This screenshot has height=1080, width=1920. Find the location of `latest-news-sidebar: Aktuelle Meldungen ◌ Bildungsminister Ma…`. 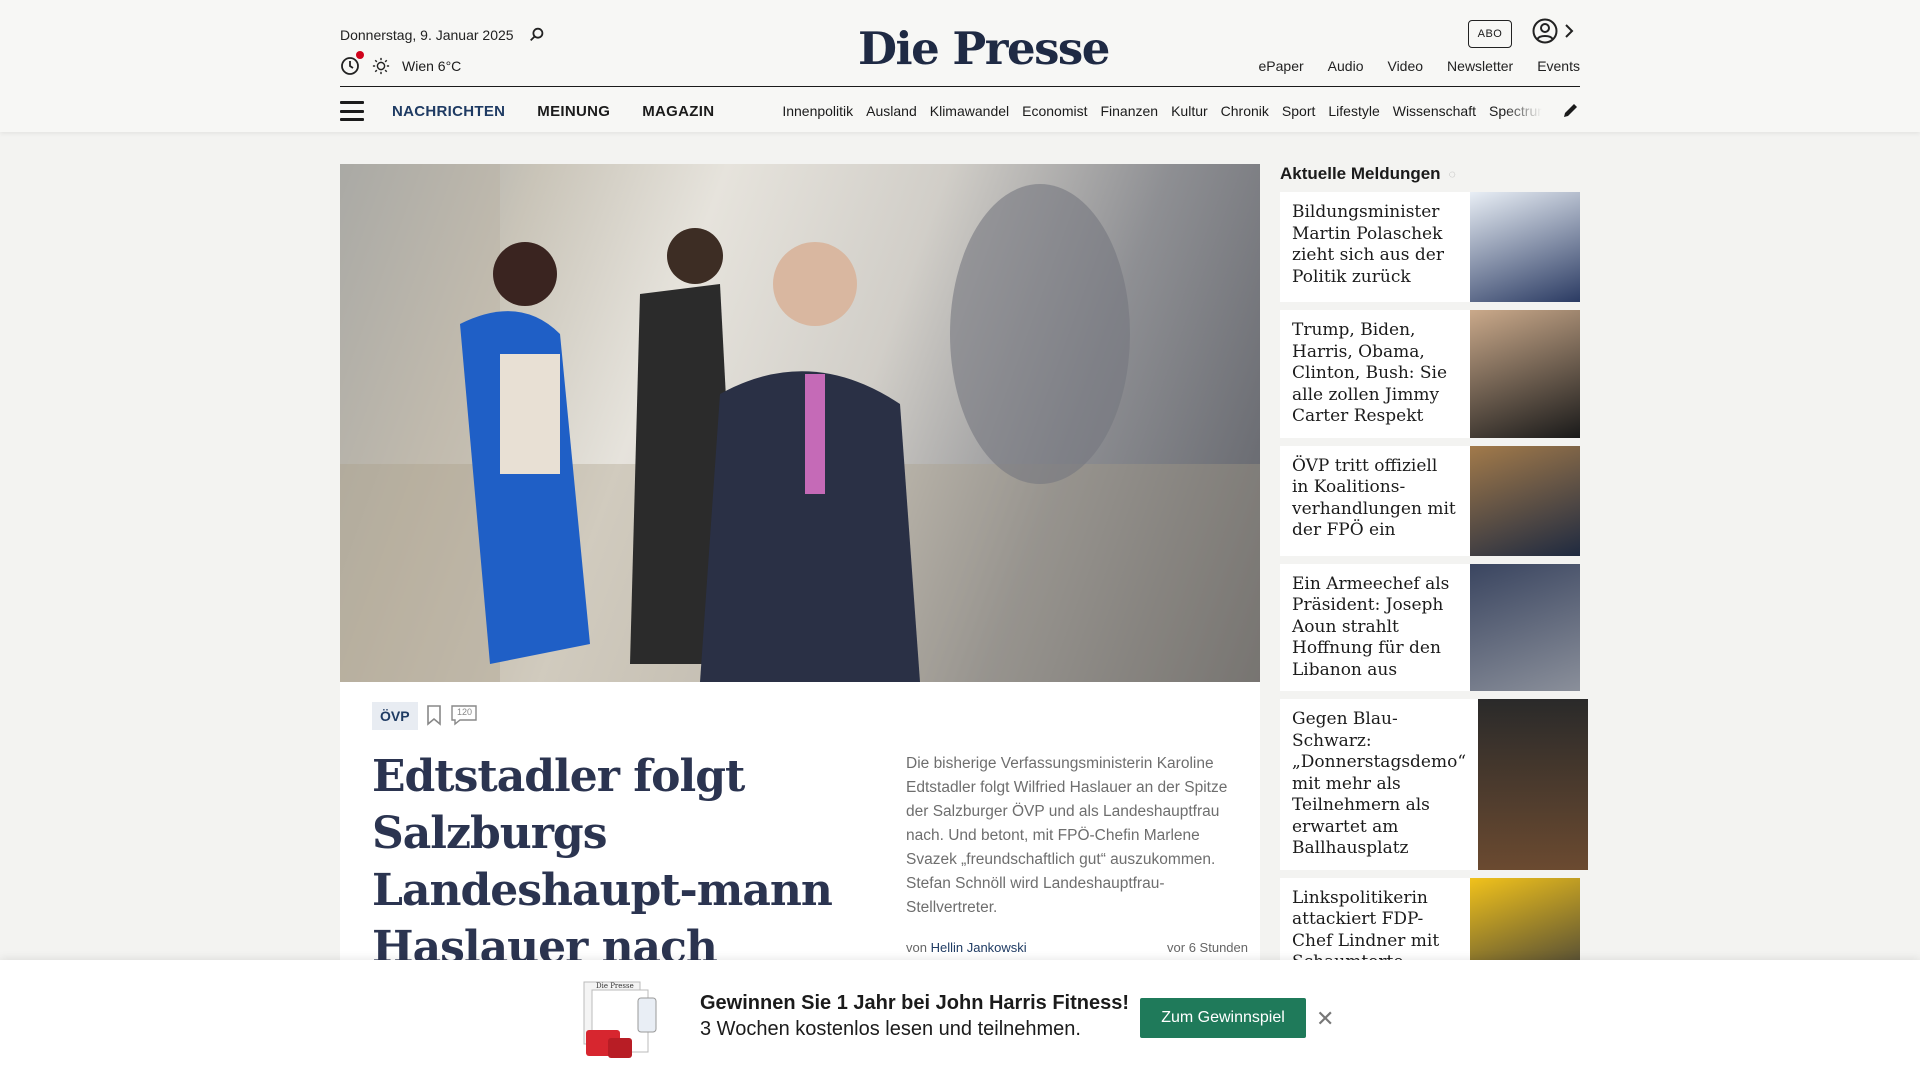

latest-news-sidebar: Aktuelle Meldungen ◌ Bildungsminister Ma… is located at coordinates (1434, 580).